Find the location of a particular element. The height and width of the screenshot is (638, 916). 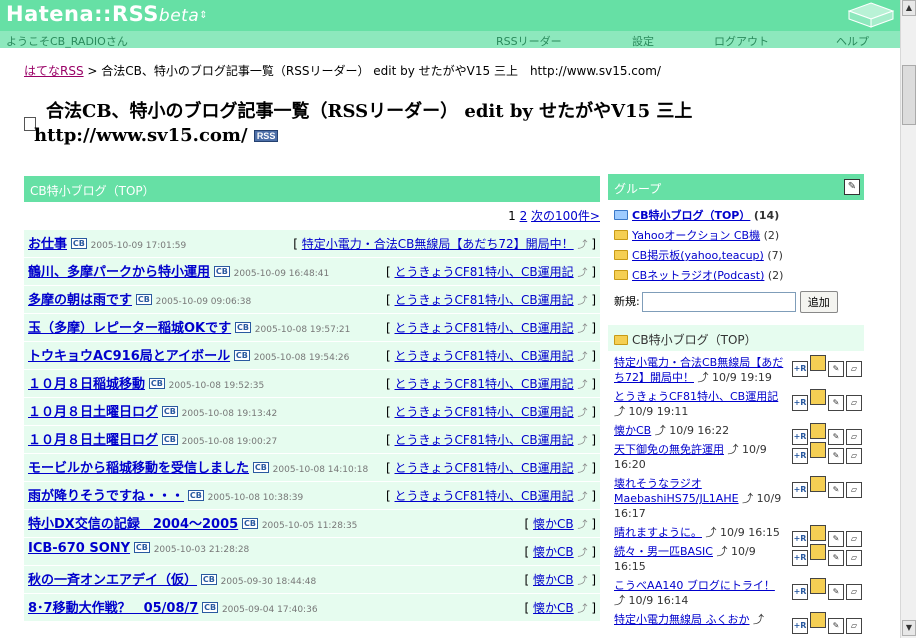

add-group-button: 追加 is located at coordinates (818, 302).